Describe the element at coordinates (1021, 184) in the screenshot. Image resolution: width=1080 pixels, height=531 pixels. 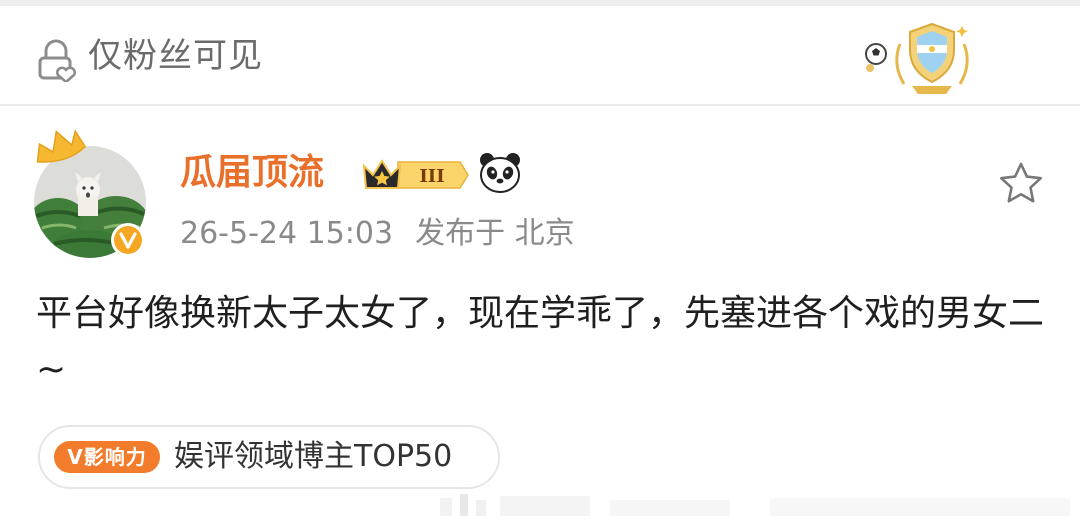
I see `star-outline-icon` at that location.